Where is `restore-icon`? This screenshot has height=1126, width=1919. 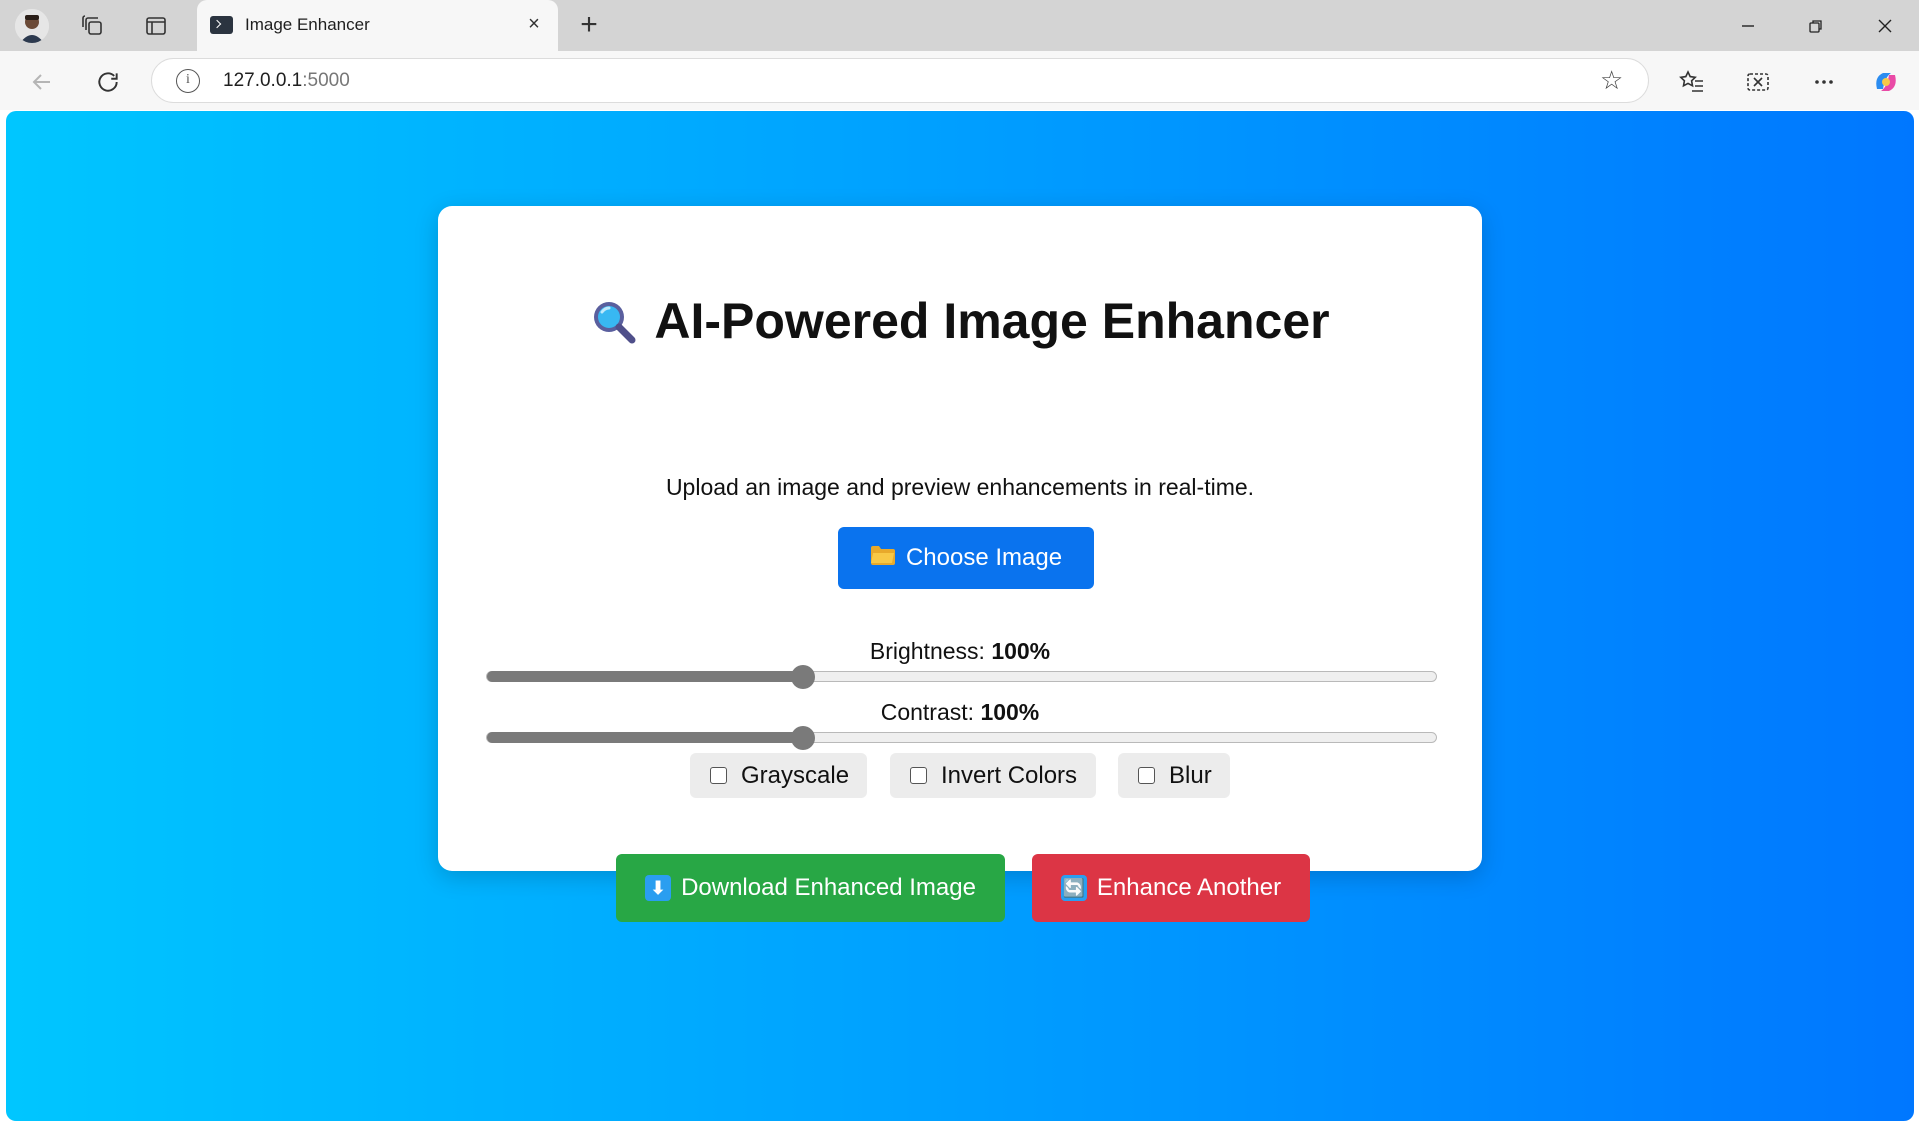
restore-icon is located at coordinates (1816, 26).